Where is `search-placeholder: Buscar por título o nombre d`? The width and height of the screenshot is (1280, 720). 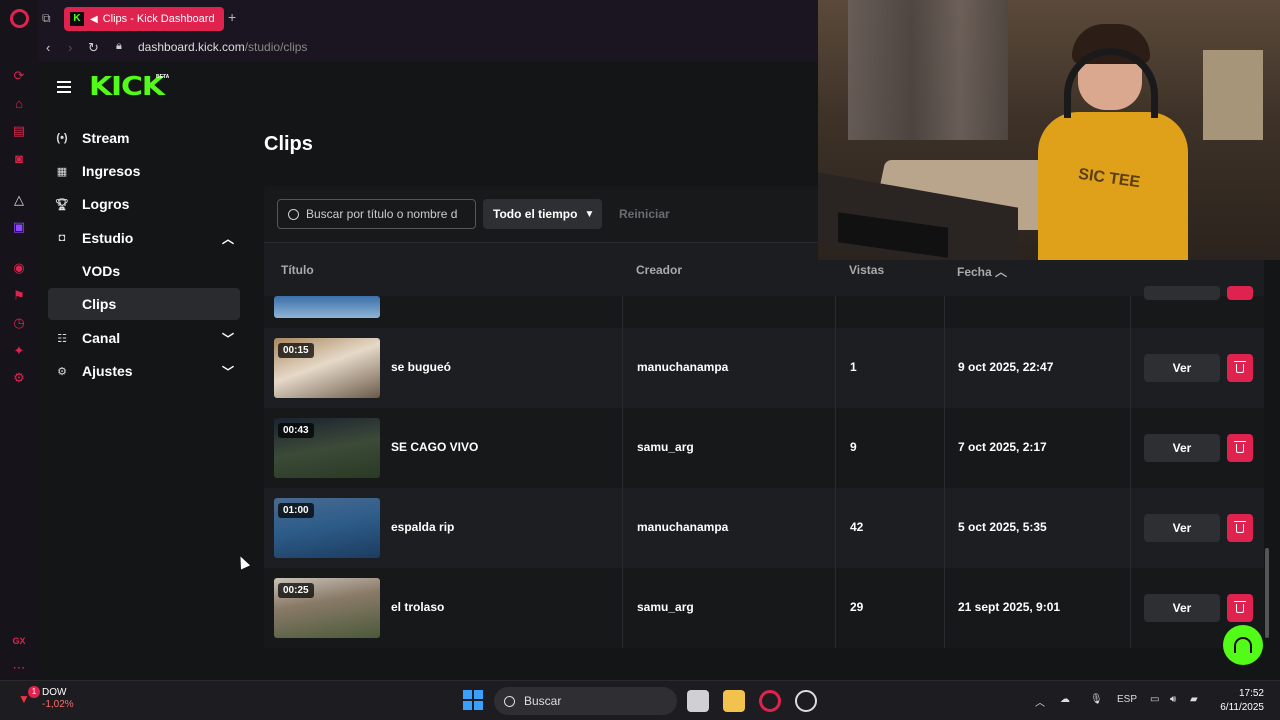
search-placeholder: Buscar por título o nombre d is located at coordinates (382, 214).